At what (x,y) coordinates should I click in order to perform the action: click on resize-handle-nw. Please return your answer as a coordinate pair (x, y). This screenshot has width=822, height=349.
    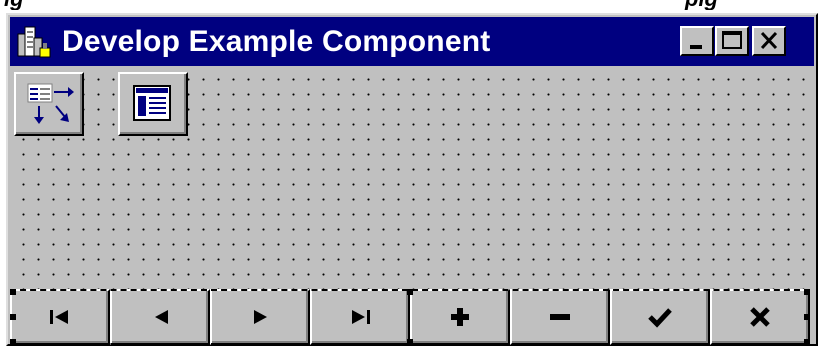
    Looking at the image, I should click on (13, 292).